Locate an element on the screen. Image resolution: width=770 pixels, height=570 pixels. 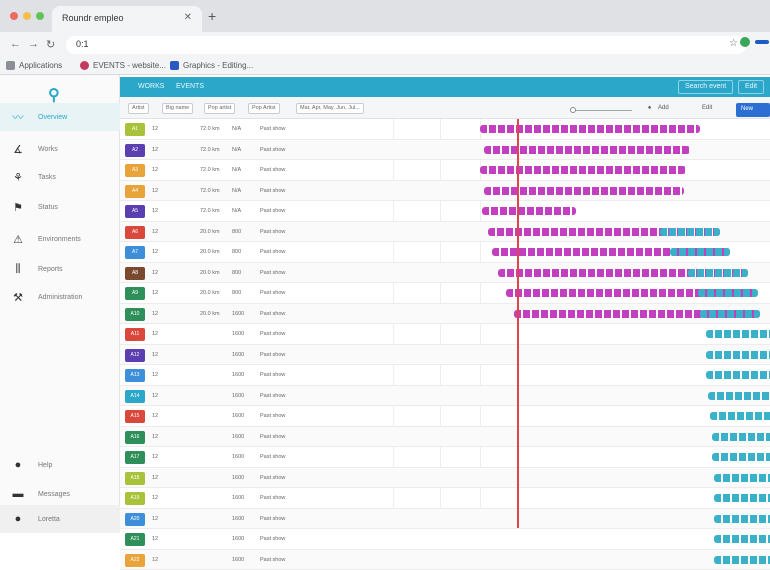
table-row: A12121600Past show is located at coordinates (445, 355).